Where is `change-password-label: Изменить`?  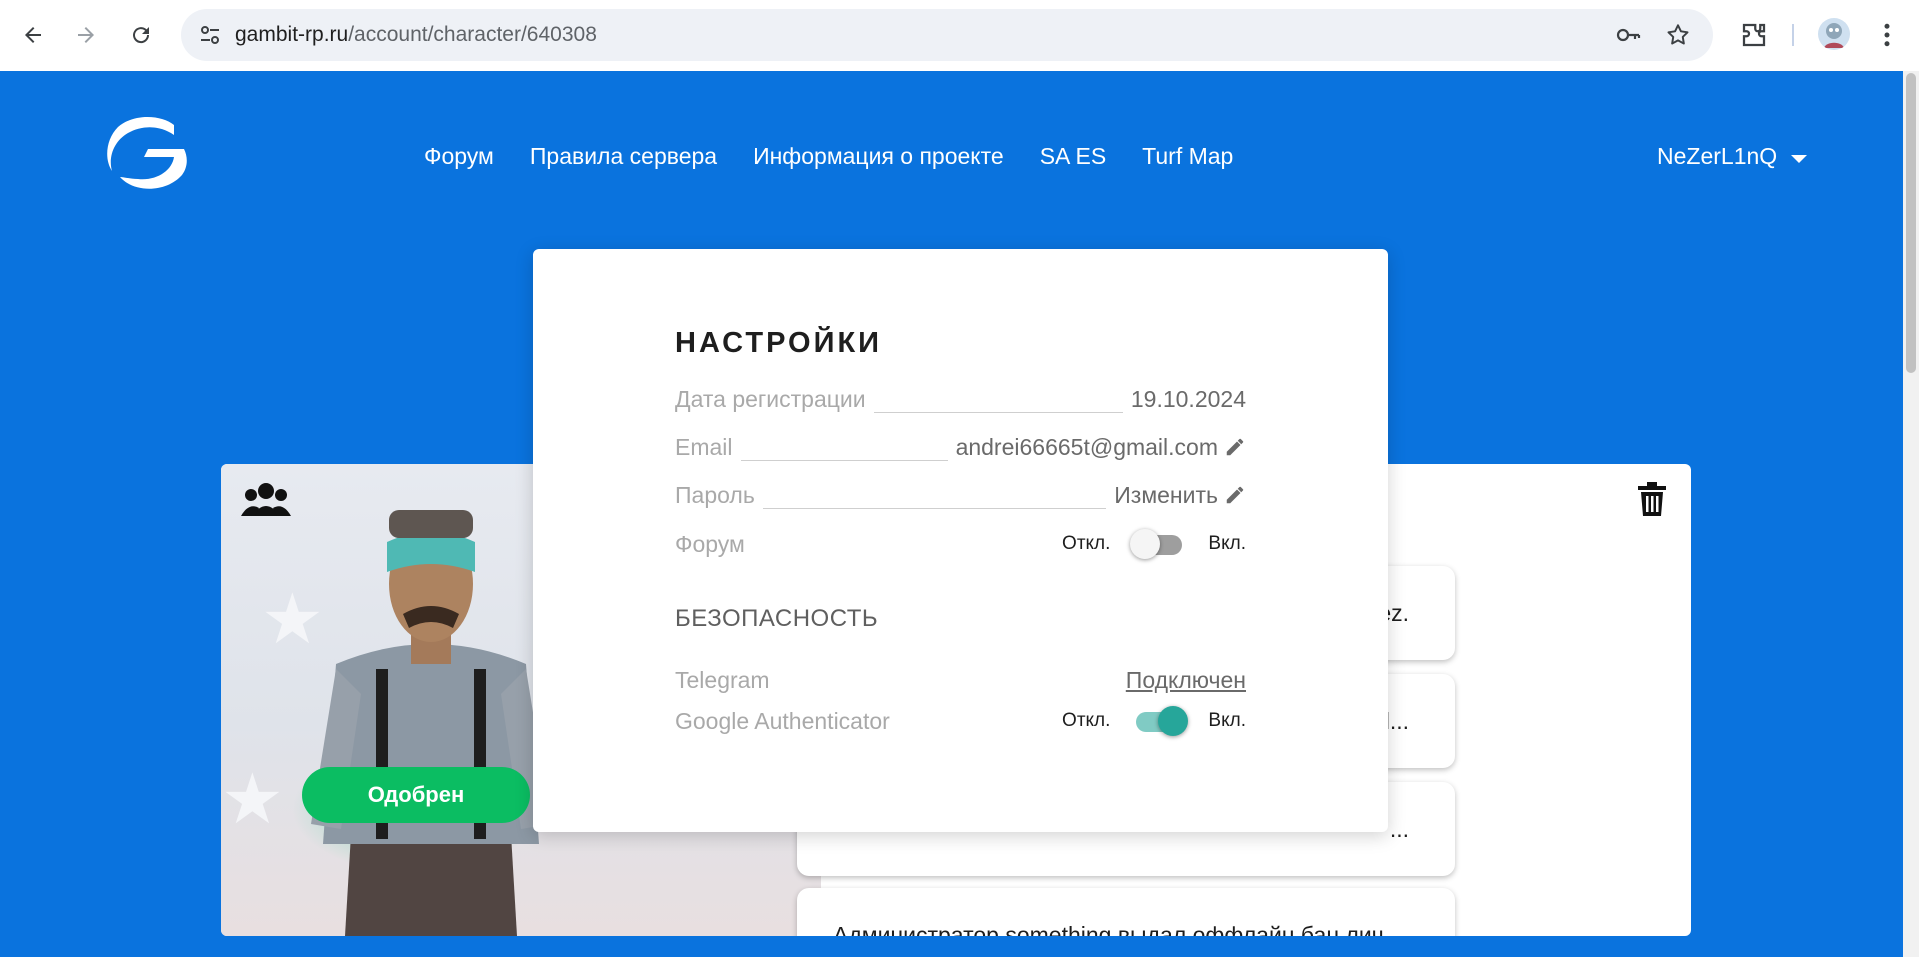
change-password-label: Изменить is located at coordinates (1166, 494).